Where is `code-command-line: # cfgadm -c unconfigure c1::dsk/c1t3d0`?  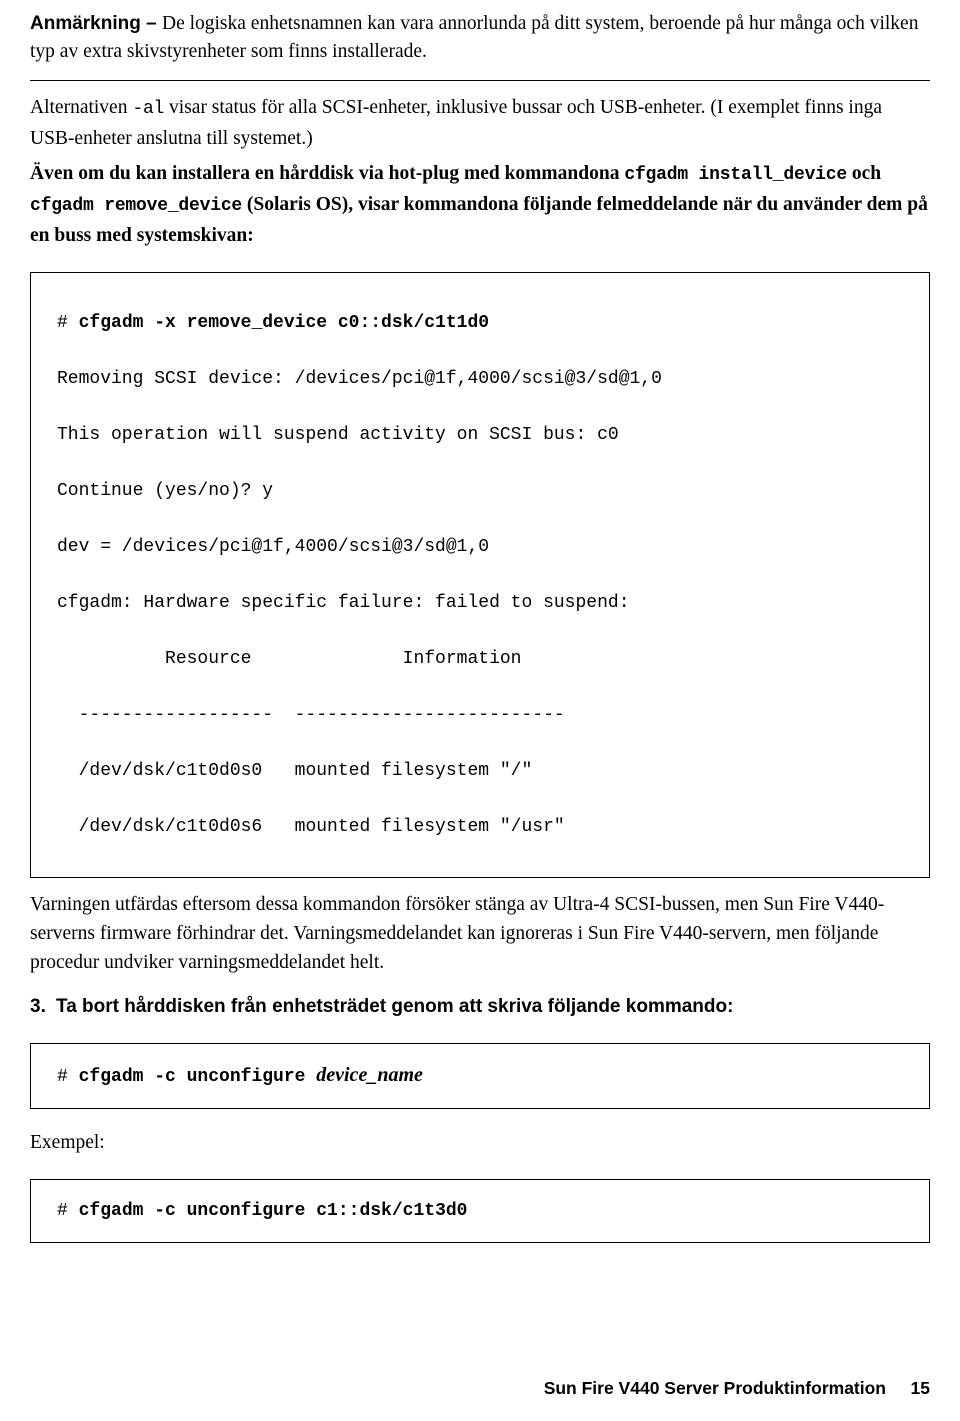
code-command-line: # cfgadm -c unconfigure c1::dsk/c1t3d0 is located at coordinates (480, 1211).